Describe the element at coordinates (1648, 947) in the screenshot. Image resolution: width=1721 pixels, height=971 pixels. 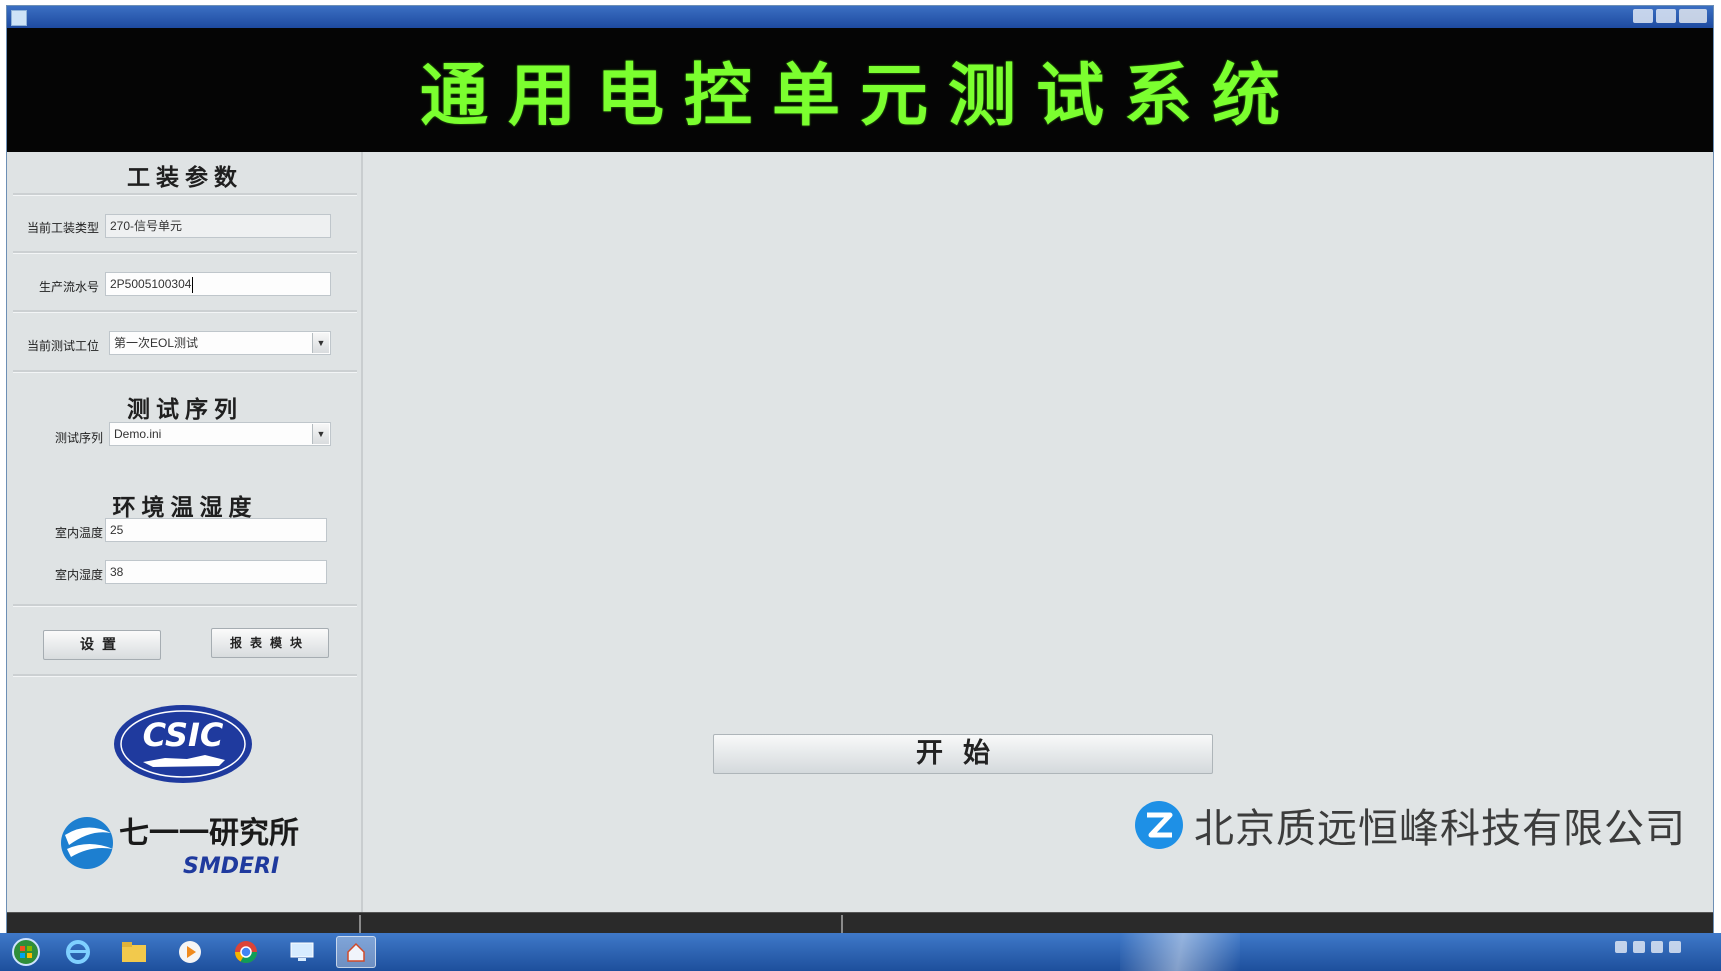
I see `system-tray` at that location.